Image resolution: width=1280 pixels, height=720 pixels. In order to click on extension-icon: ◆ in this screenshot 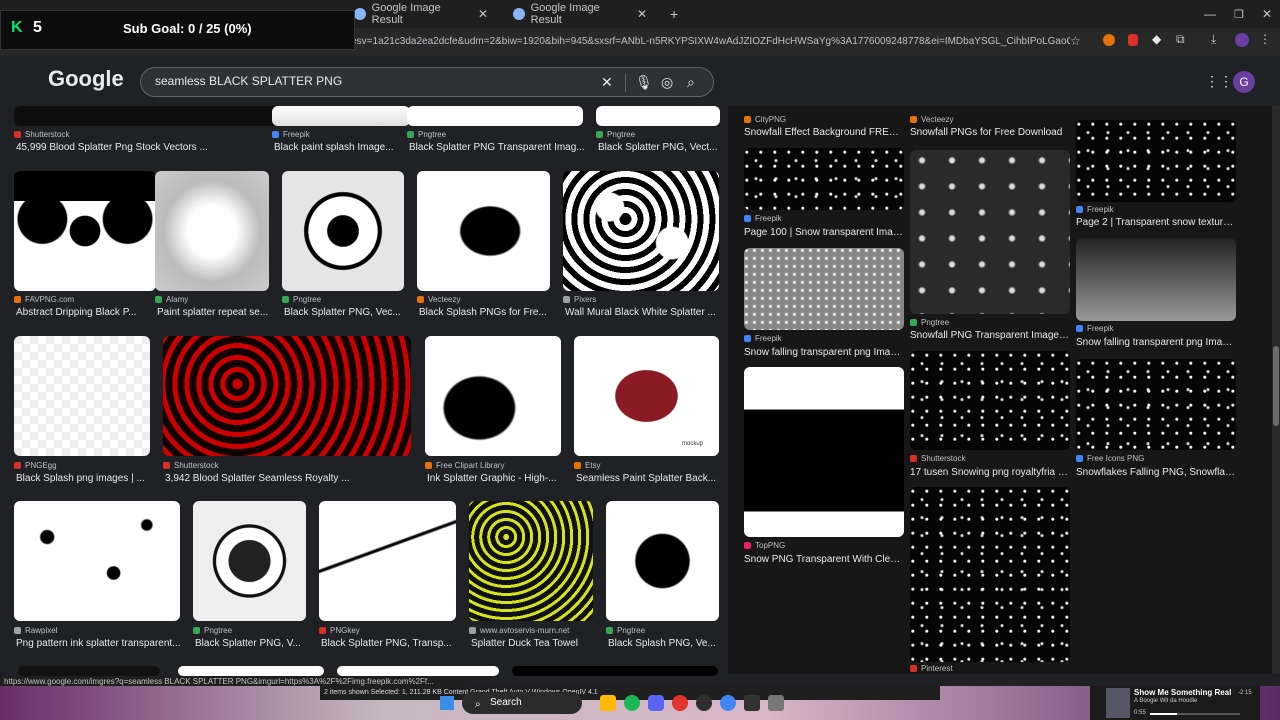, I will do `click(1156, 39)`.